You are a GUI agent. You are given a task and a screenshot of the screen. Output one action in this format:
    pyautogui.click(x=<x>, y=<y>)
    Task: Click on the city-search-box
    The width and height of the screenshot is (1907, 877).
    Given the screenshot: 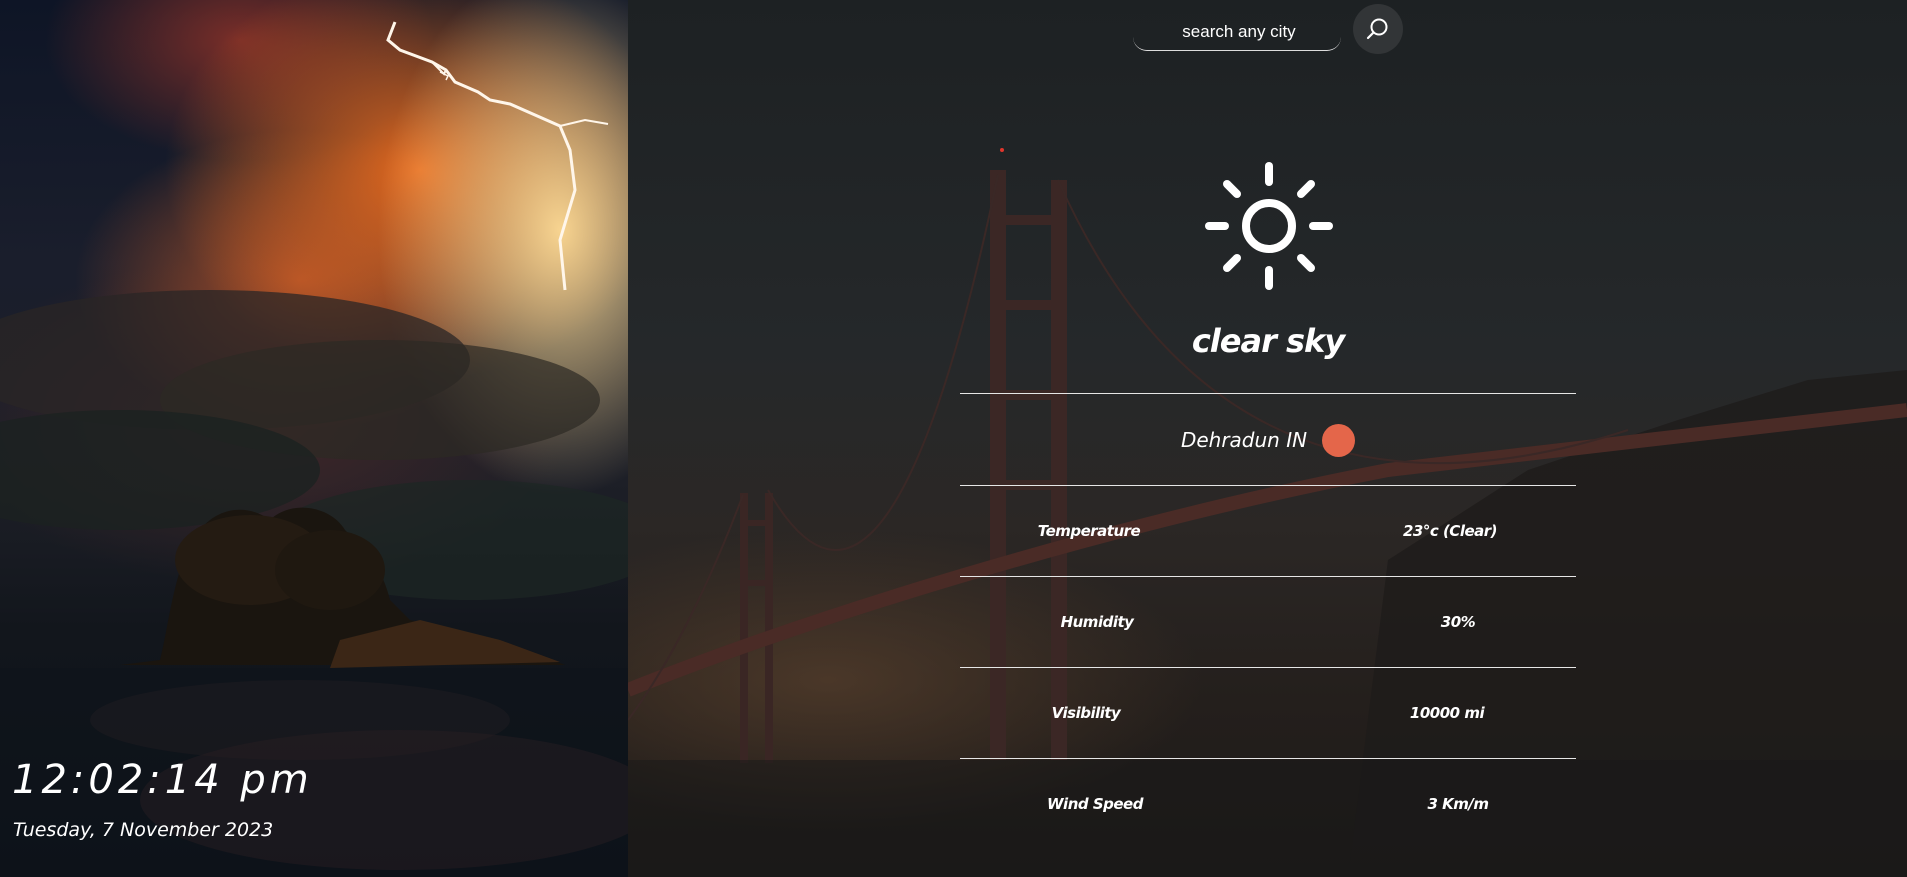 What is the action you would take?
    pyautogui.click(x=1239, y=32)
    